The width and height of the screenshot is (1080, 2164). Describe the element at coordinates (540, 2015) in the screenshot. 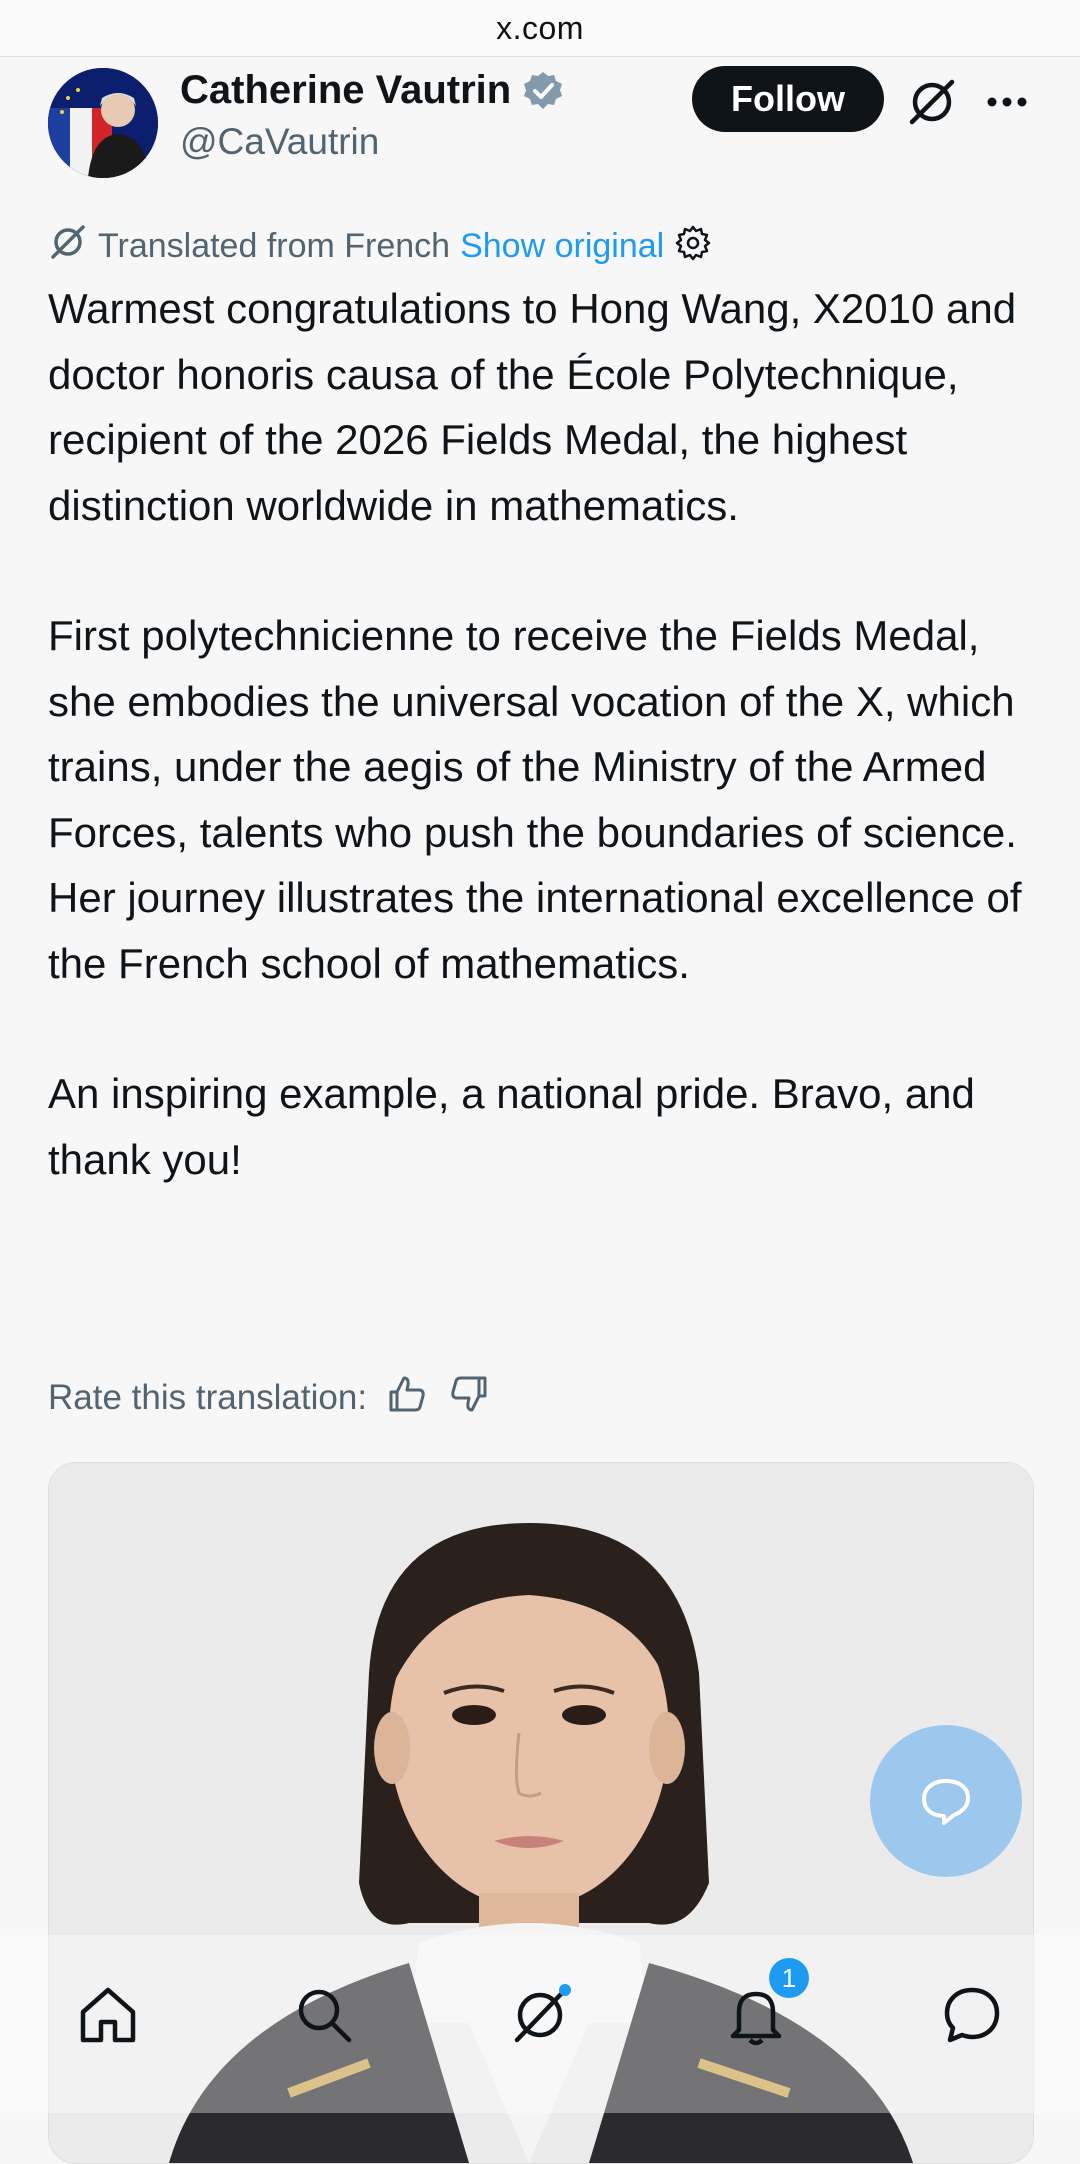

I see `grok-nav-icon` at that location.